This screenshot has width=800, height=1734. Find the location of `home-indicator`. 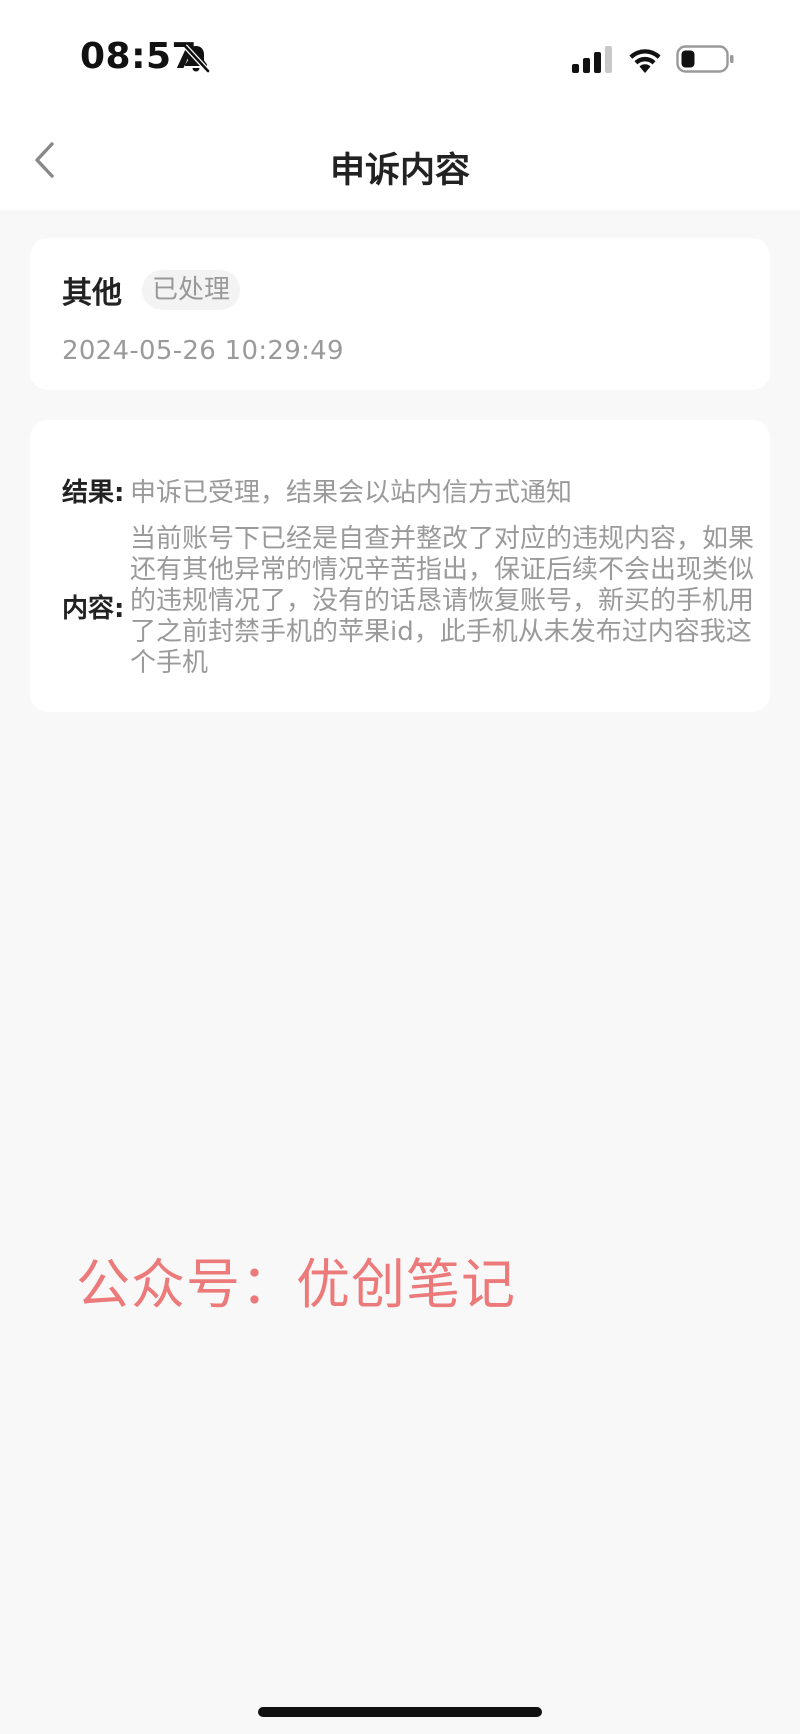

home-indicator is located at coordinates (400, 1712).